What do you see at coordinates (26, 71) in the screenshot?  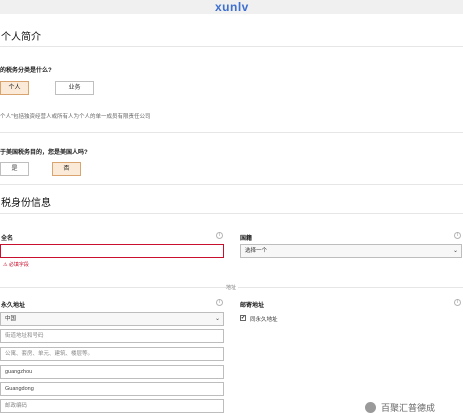 I see `tax-classification-question: 的税务分类是什么?` at bounding box center [26, 71].